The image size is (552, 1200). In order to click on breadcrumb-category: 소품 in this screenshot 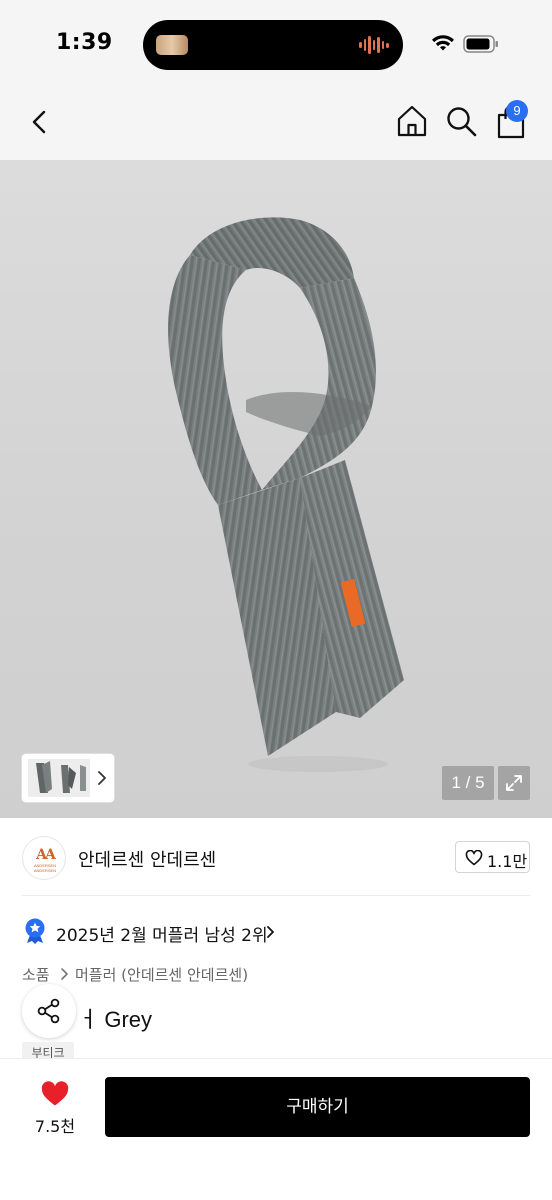, I will do `click(36, 974)`.